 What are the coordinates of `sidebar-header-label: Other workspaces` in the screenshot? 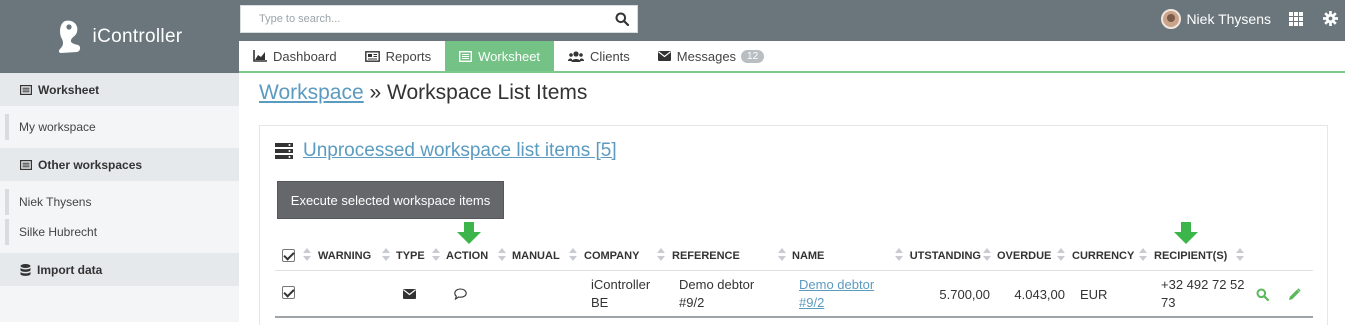 It's located at (90, 164).